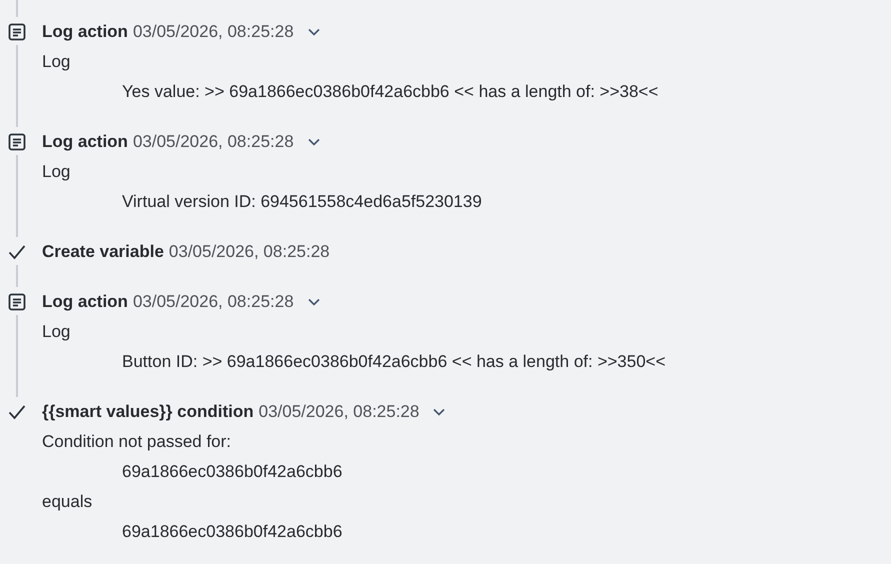 The width and height of the screenshot is (891, 564). I want to click on entry-title: {{smart values}} condition, so click(148, 412).